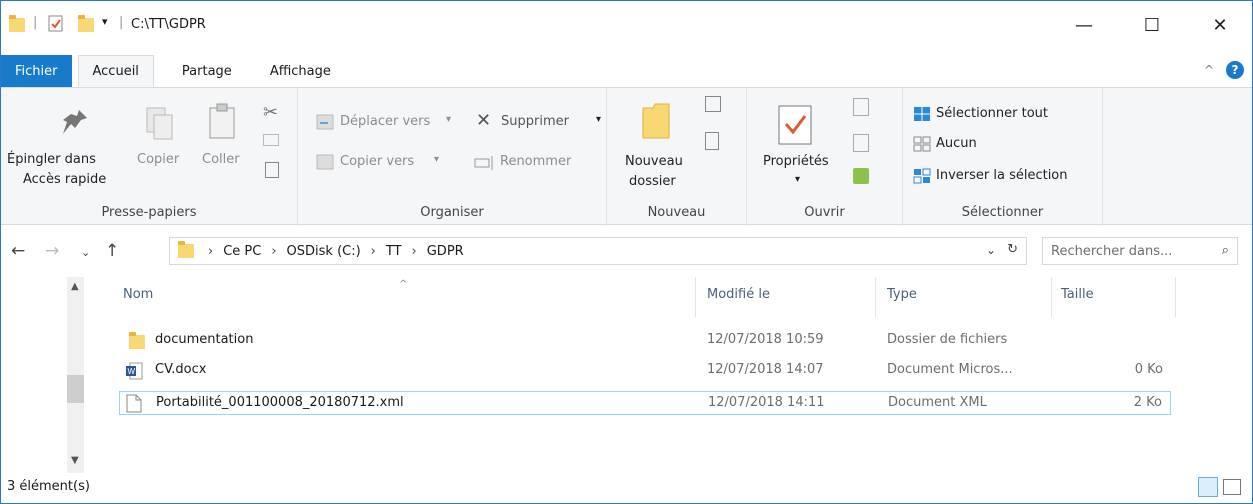  I want to click on properties-icon, so click(795, 125).